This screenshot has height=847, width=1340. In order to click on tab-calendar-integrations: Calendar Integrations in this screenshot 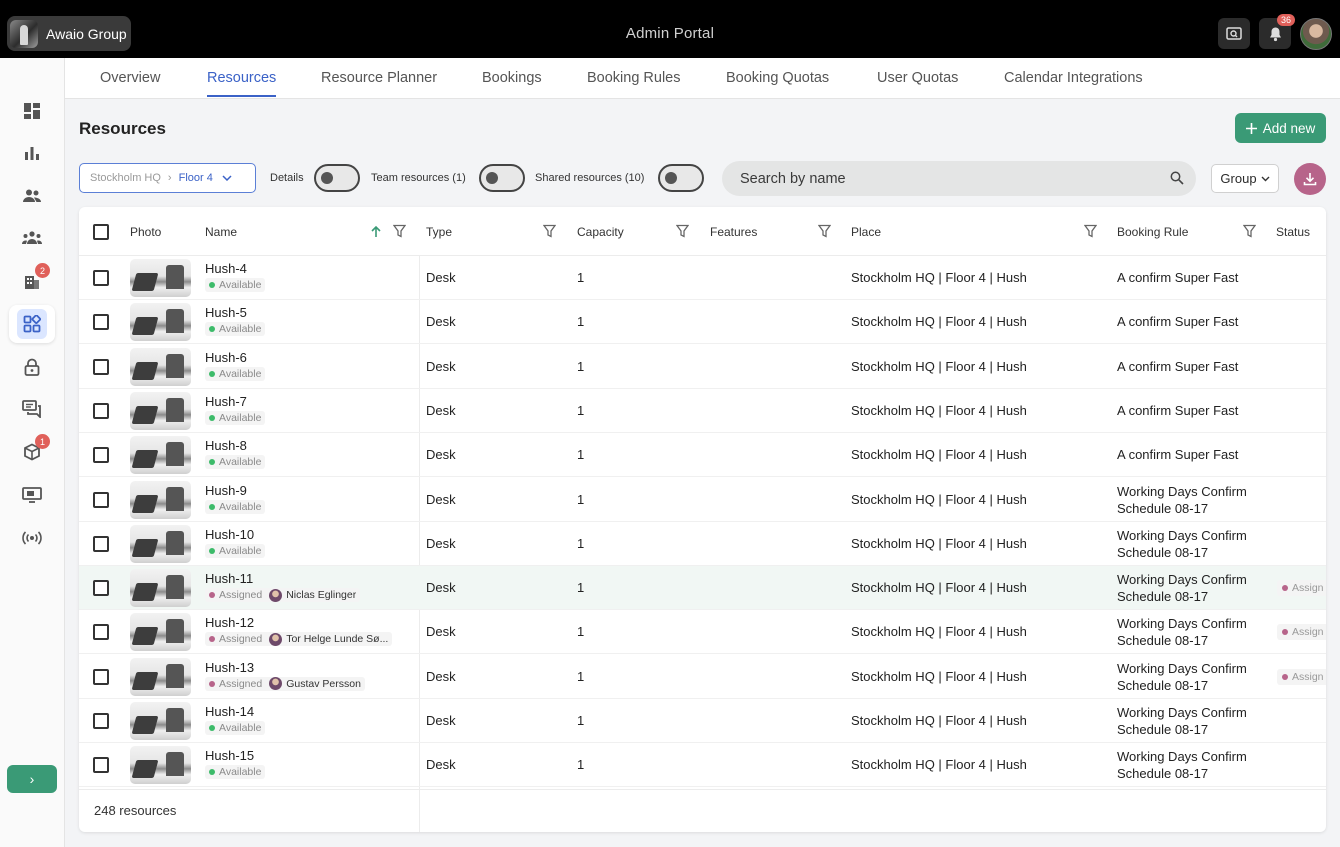, I will do `click(1073, 78)`.